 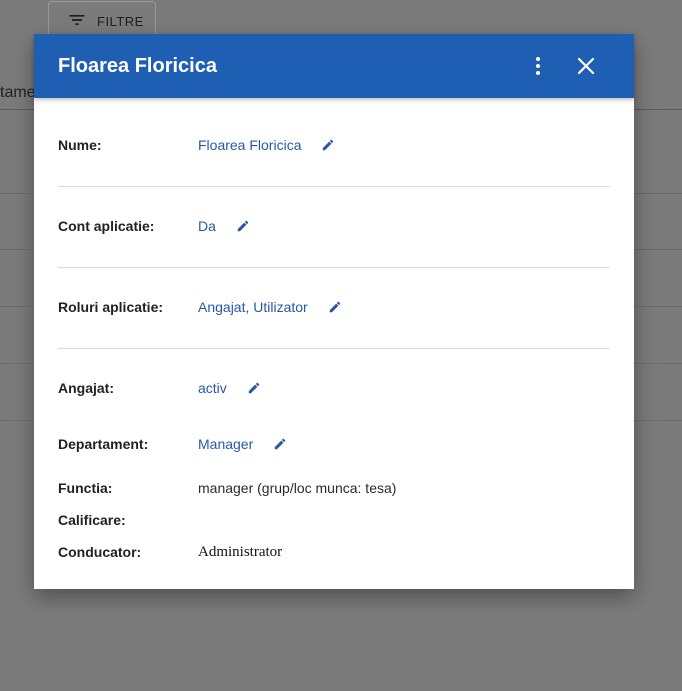 What do you see at coordinates (334, 66) in the screenshot?
I see `dialog-header: Floarea Floricica` at bounding box center [334, 66].